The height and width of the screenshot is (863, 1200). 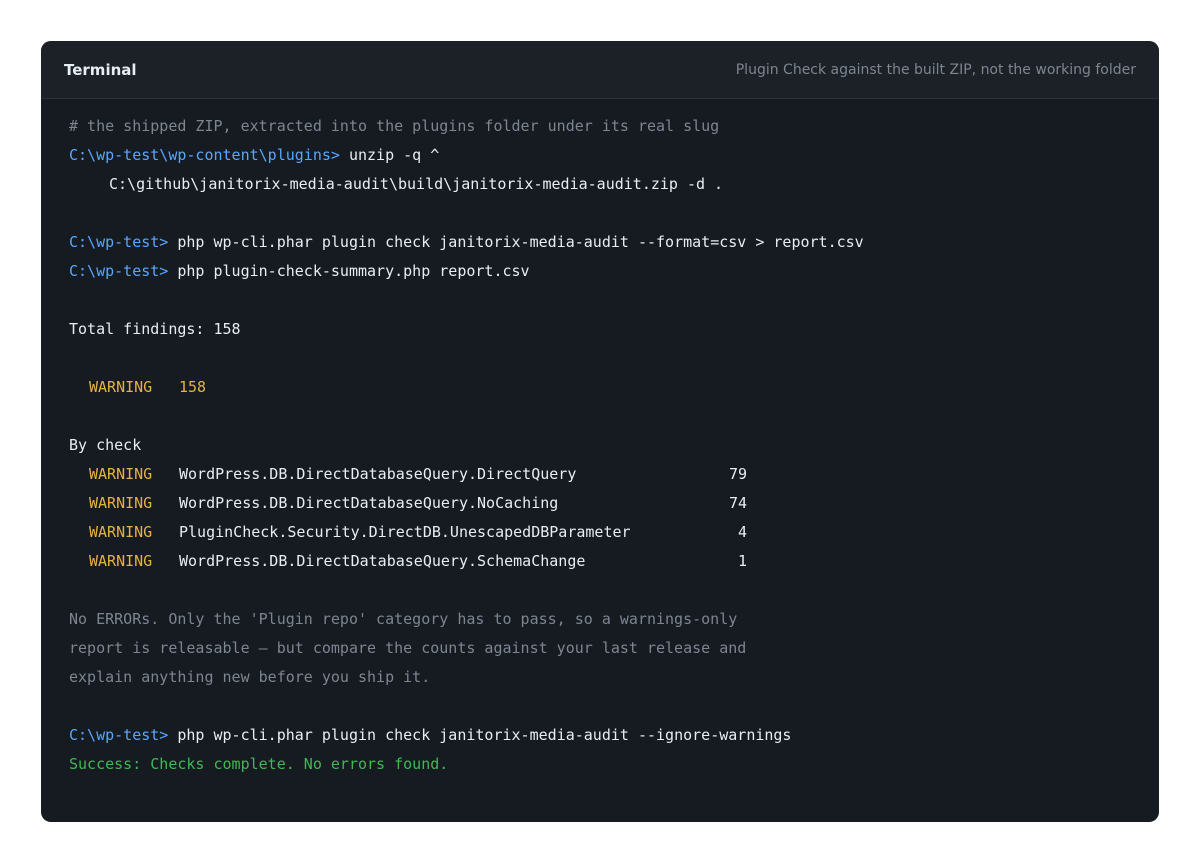 I want to click on summary-count: 158, so click(x=193, y=387).